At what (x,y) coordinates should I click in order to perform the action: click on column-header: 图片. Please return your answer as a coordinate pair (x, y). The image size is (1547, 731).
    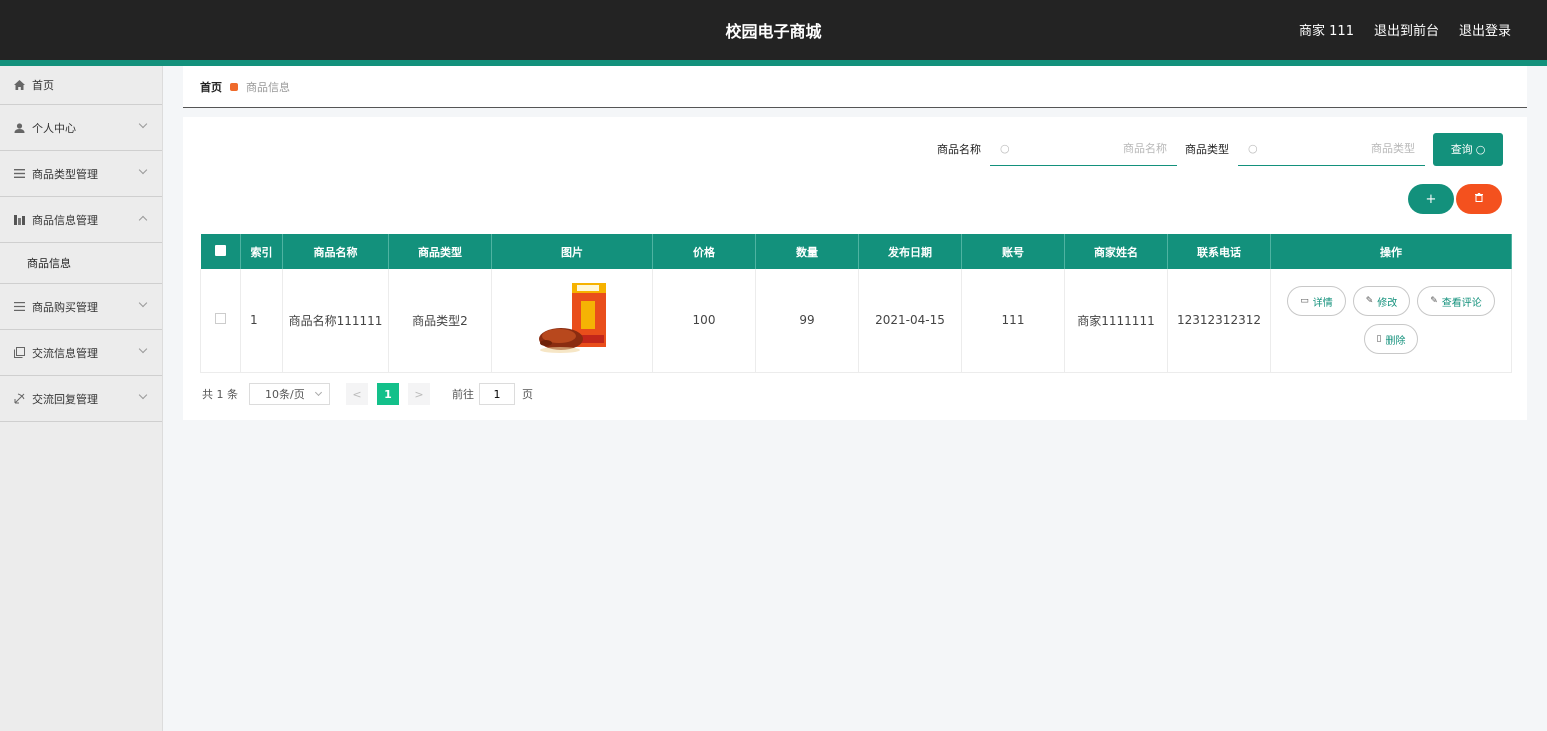
    Looking at the image, I should click on (572, 251).